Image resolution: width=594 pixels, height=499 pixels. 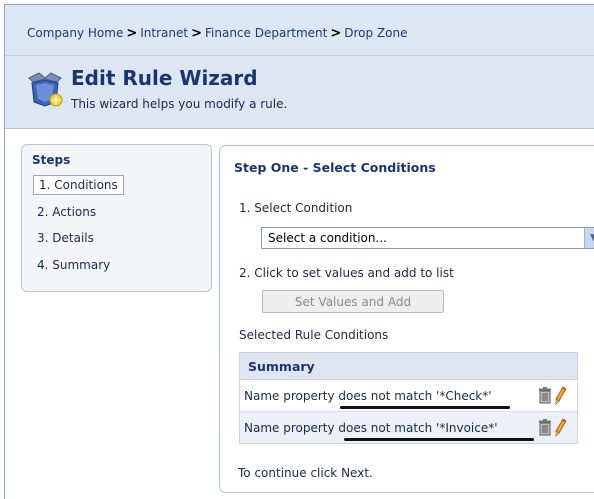 I want to click on page-title: Edit Rule Wizard, so click(x=164, y=78).